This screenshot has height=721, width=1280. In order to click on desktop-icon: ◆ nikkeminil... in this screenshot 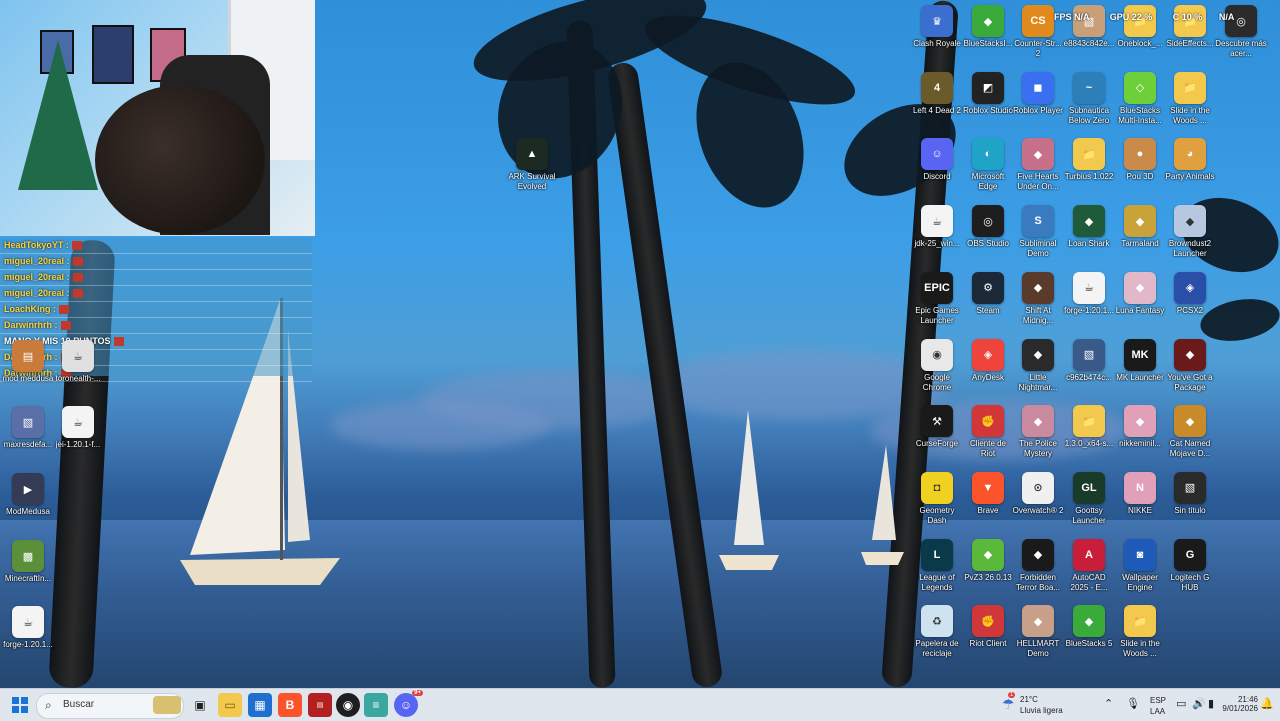, I will do `click(1140, 427)`.